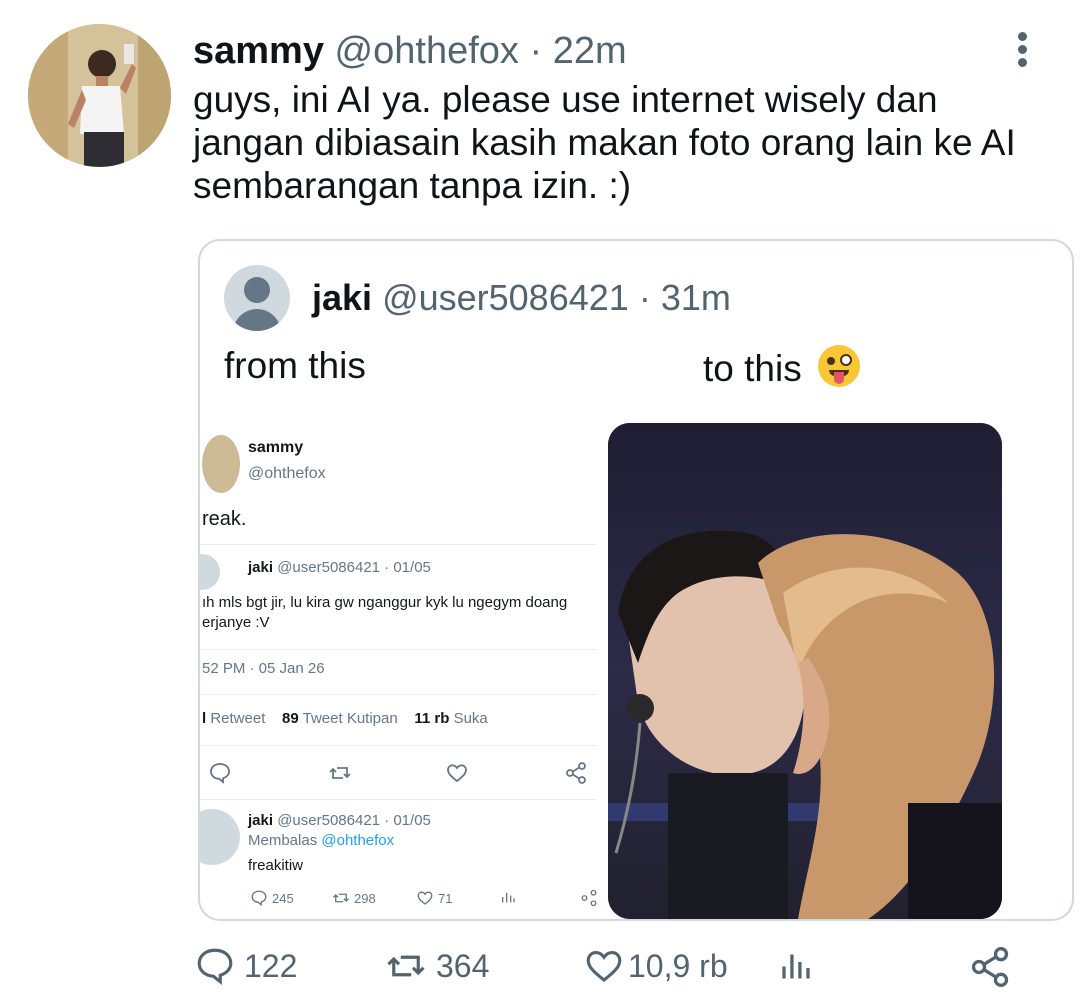 The image size is (1080, 1001). I want to click on screenshot-author-name: sammy, so click(276, 447).